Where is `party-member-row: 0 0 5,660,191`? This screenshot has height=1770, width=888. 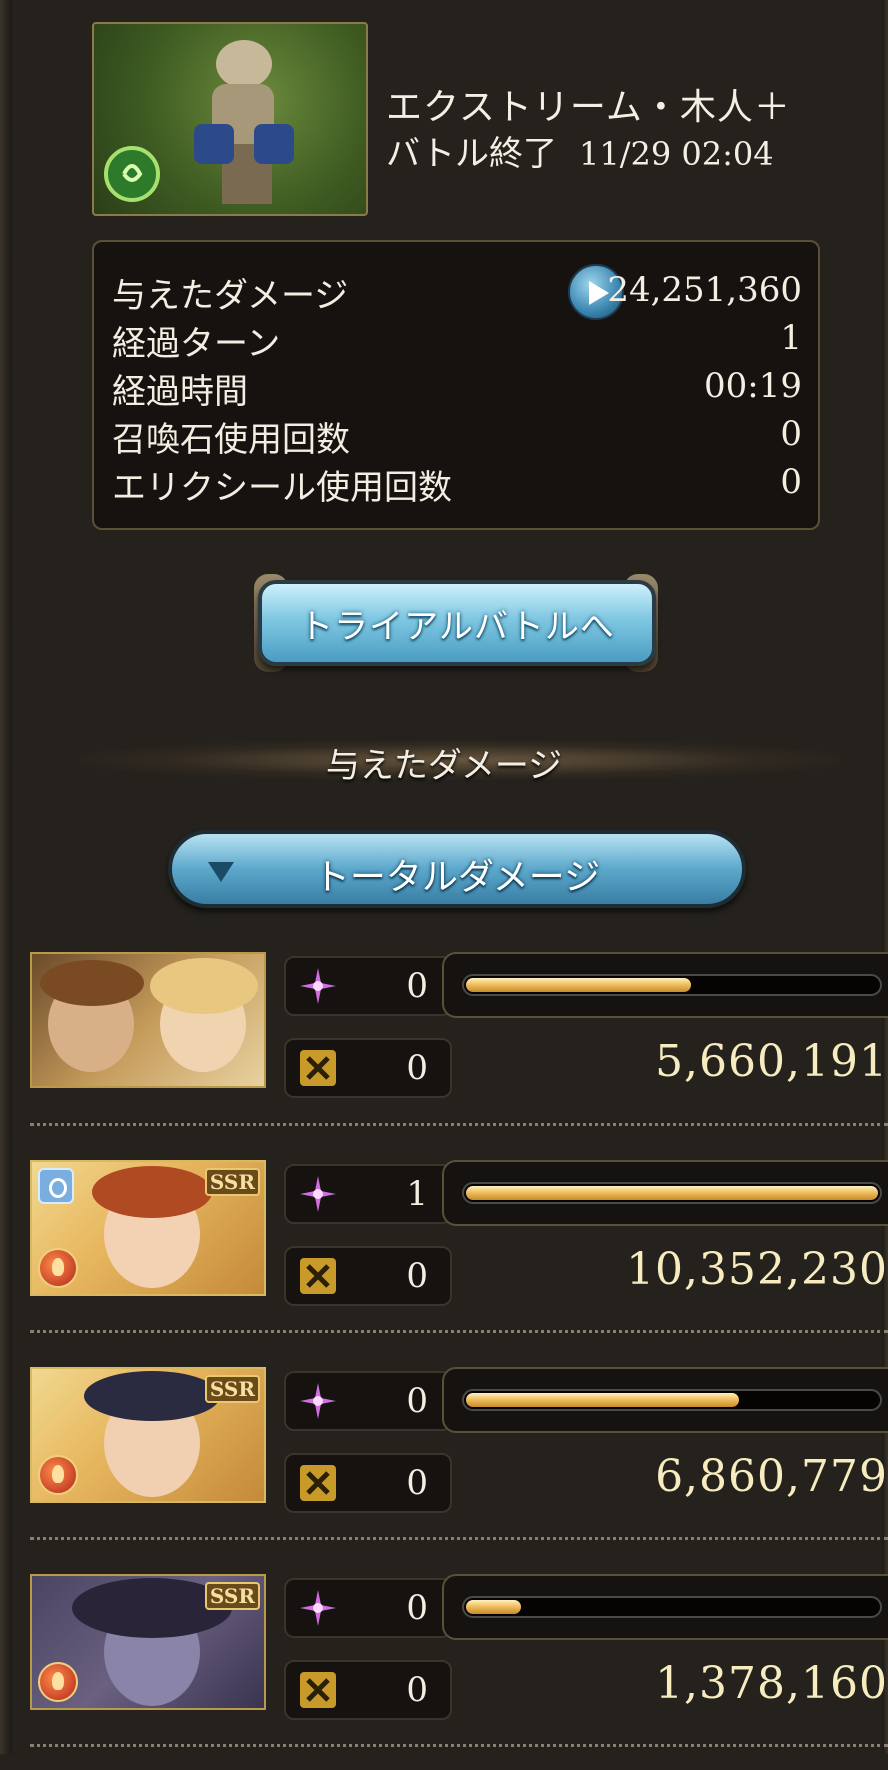 party-member-row: 0 0 5,660,191 is located at coordinates (459, 1050).